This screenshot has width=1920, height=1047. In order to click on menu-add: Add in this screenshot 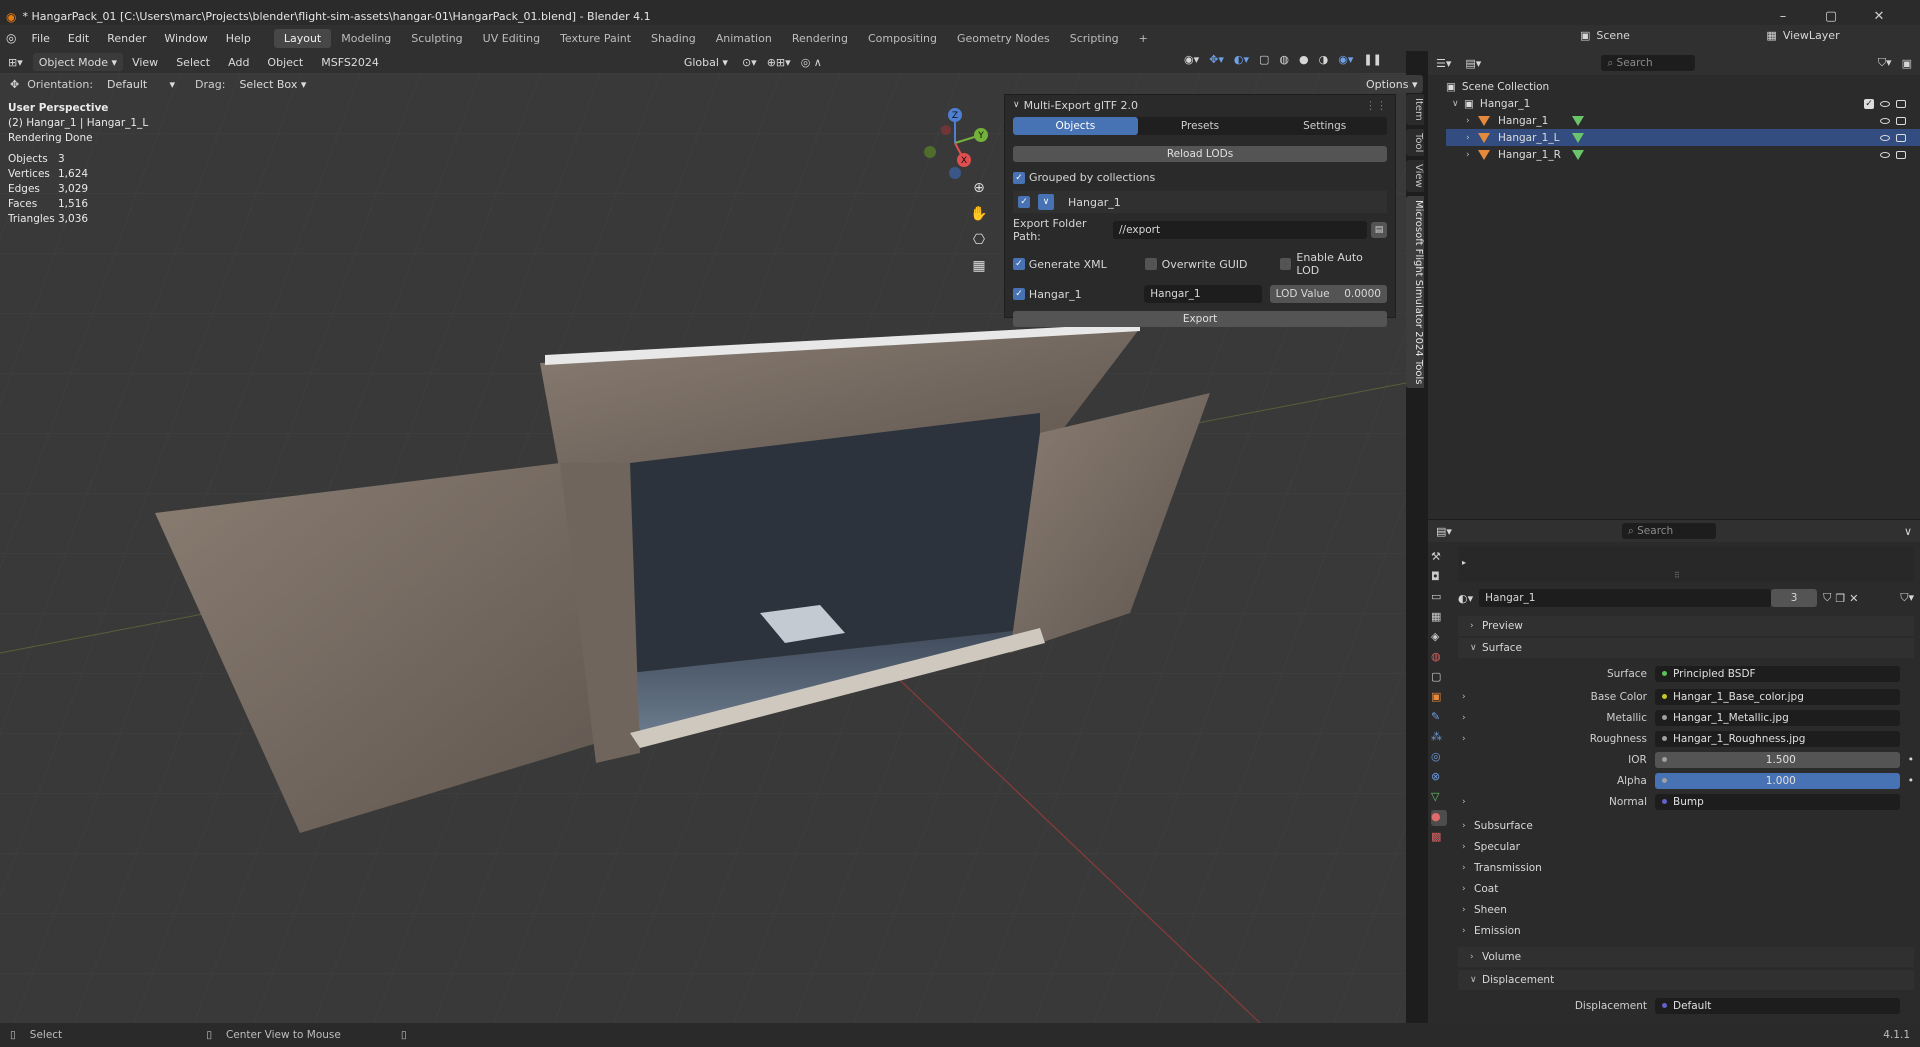, I will do `click(238, 62)`.